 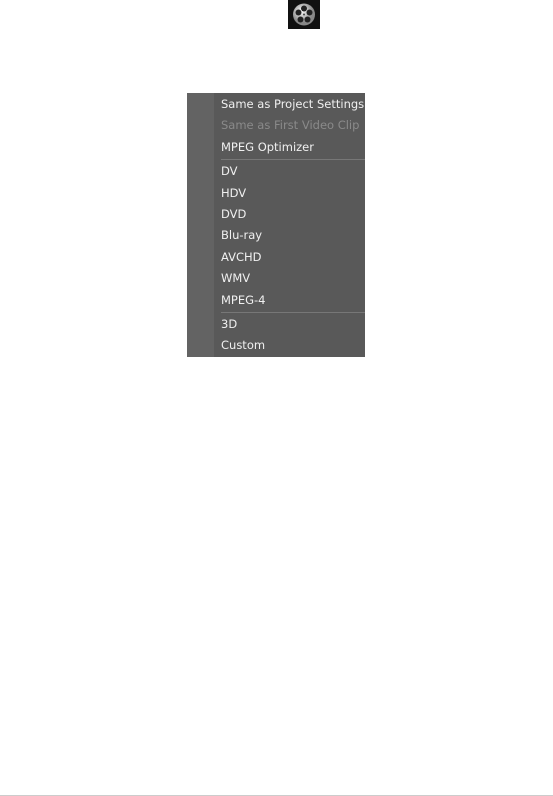 I want to click on film-reel-icon, so click(x=304, y=14).